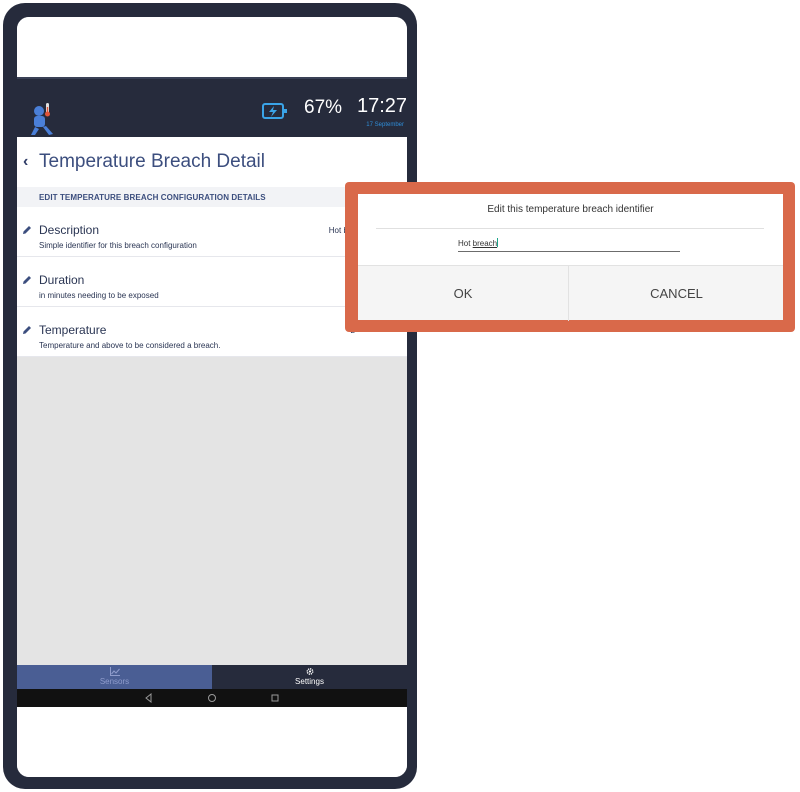  I want to click on page-header: ‹ Temperature Breach Detail, so click(212, 162).